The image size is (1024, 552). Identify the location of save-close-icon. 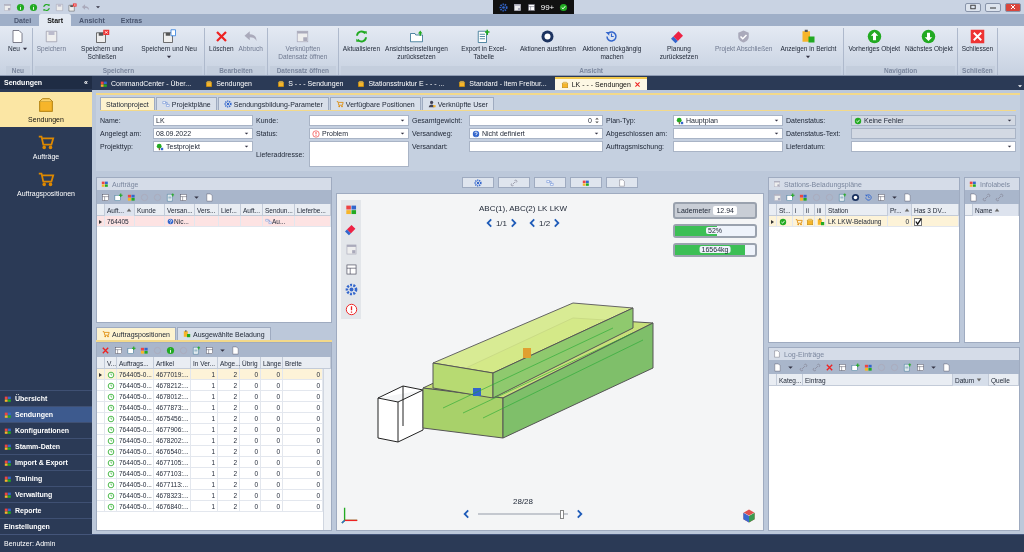
(72, 7).